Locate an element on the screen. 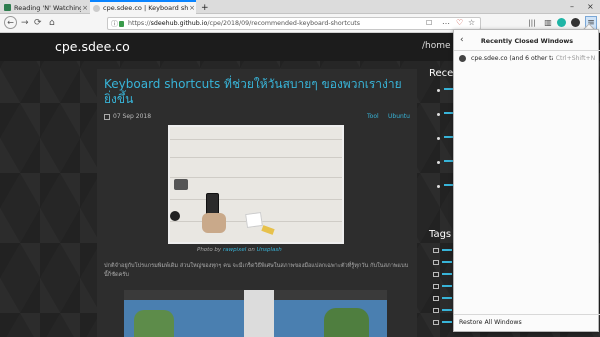 This screenshot has height=337, width=600. column-shape is located at coordinates (259, 313).